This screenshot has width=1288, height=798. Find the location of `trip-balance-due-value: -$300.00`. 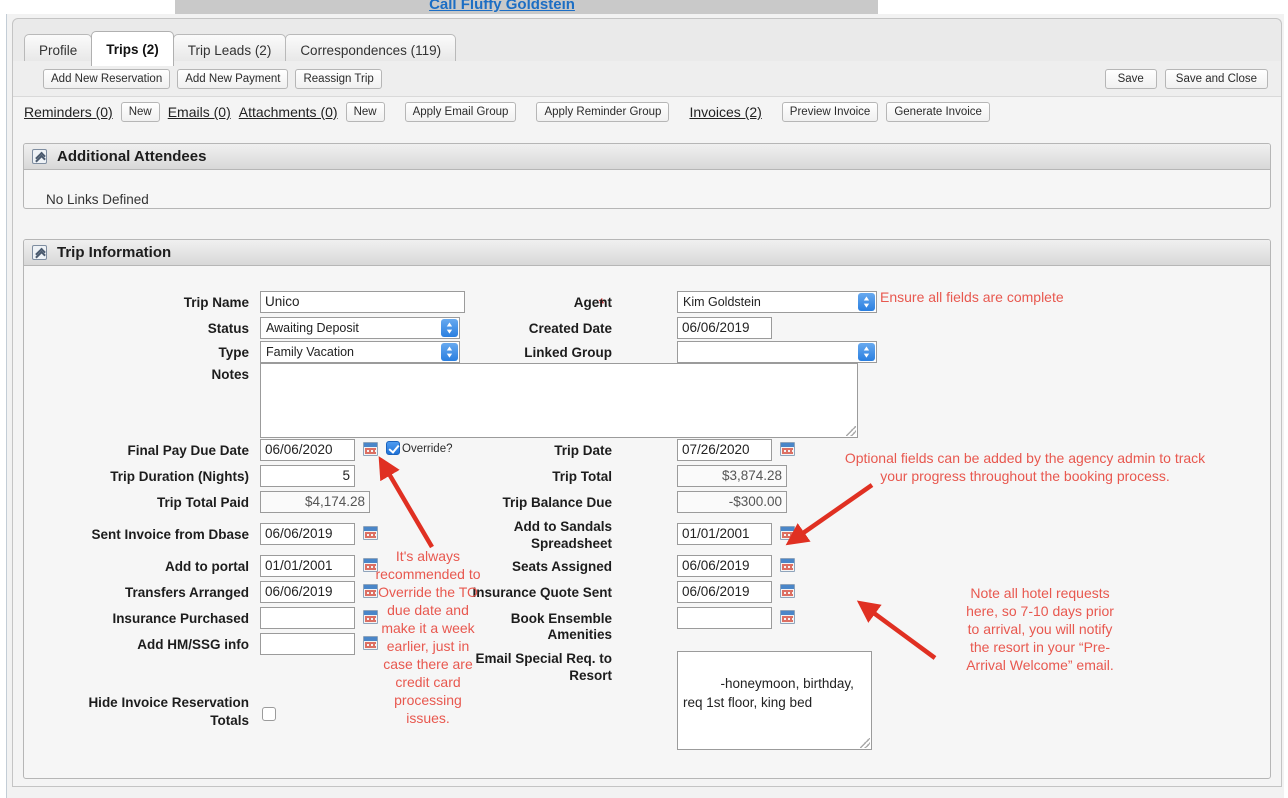

trip-balance-due-value: -$300.00 is located at coordinates (732, 502).